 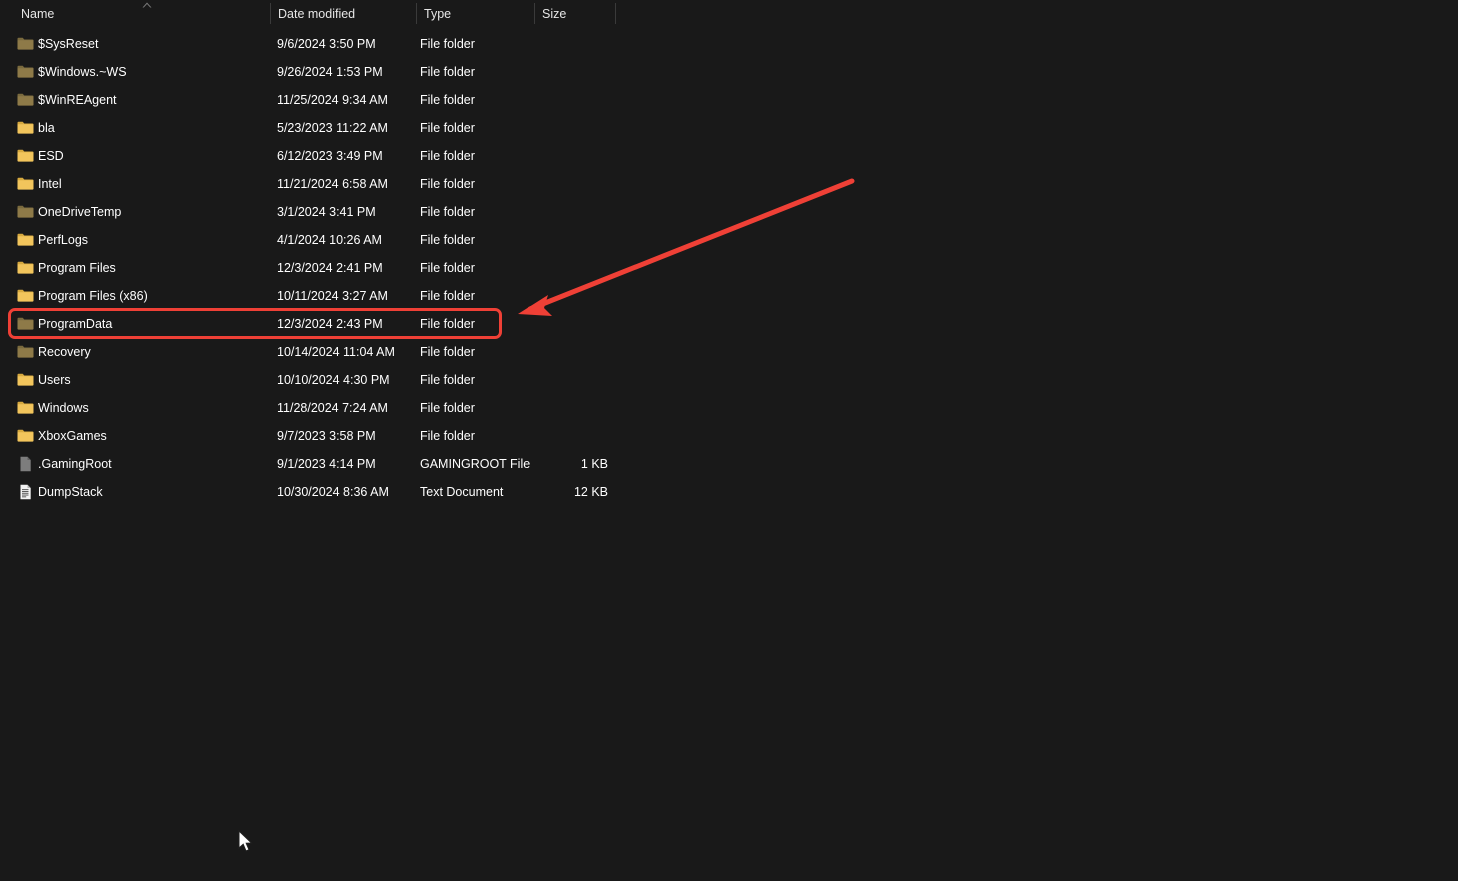 What do you see at coordinates (729, 184) in the screenshot?
I see `file-list-row: Intel 11/21/2024 6:58 AM File folder` at bounding box center [729, 184].